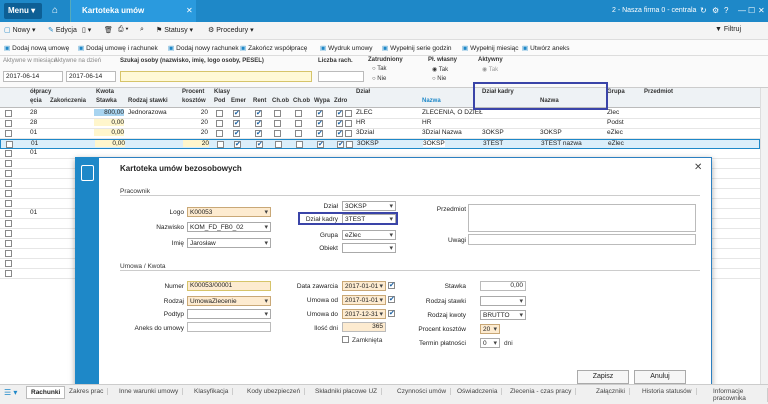  I want to click on col-rate: Stawka, so click(106, 101).